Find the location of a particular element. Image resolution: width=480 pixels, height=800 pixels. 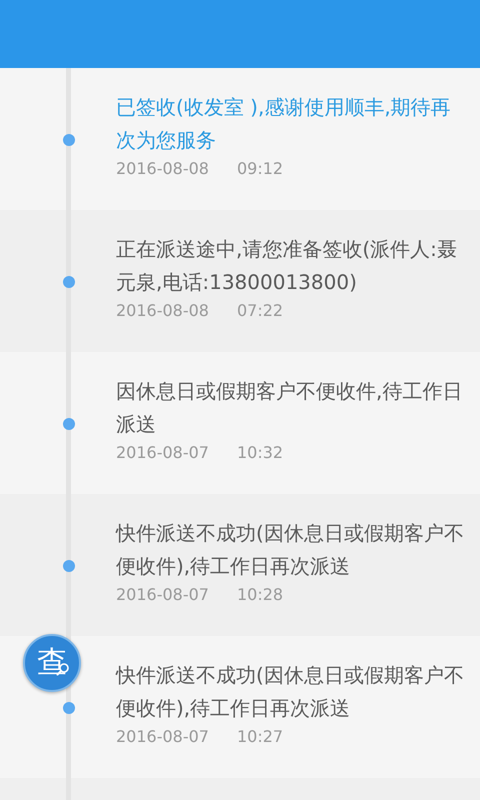

event-time: 10:27 is located at coordinates (260, 737).